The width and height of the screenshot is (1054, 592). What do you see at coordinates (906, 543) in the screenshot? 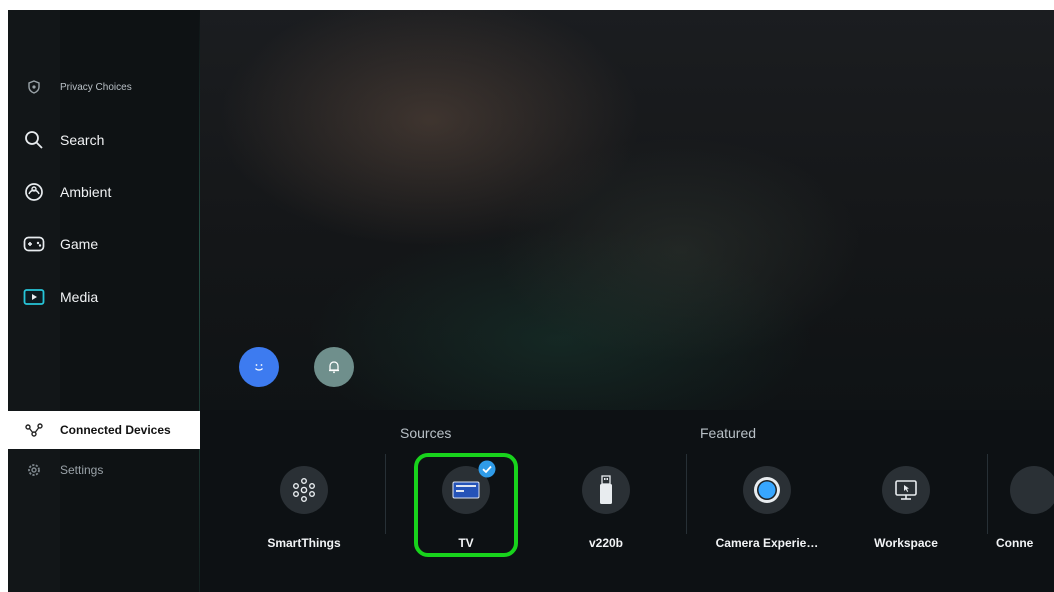
I see `tile-label: Workspace` at bounding box center [906, 543].